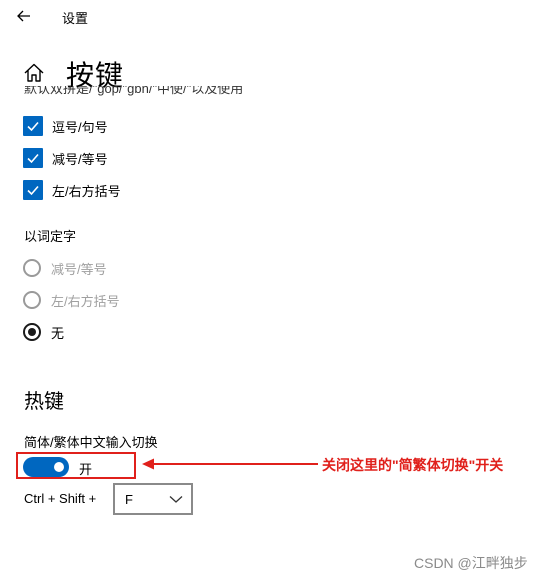 The width and height of the screenshot is (558, 581). What do you see at coordinates (34, 73) in the screenshot?
I see `home-icon` at bounding box center [34, 73].